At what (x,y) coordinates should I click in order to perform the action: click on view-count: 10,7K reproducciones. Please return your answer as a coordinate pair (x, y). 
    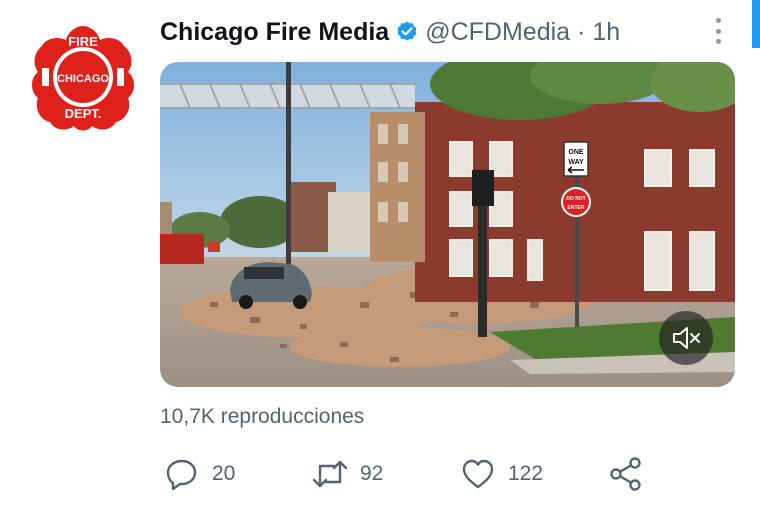
    Looking at the image, I should click on (262, 416).